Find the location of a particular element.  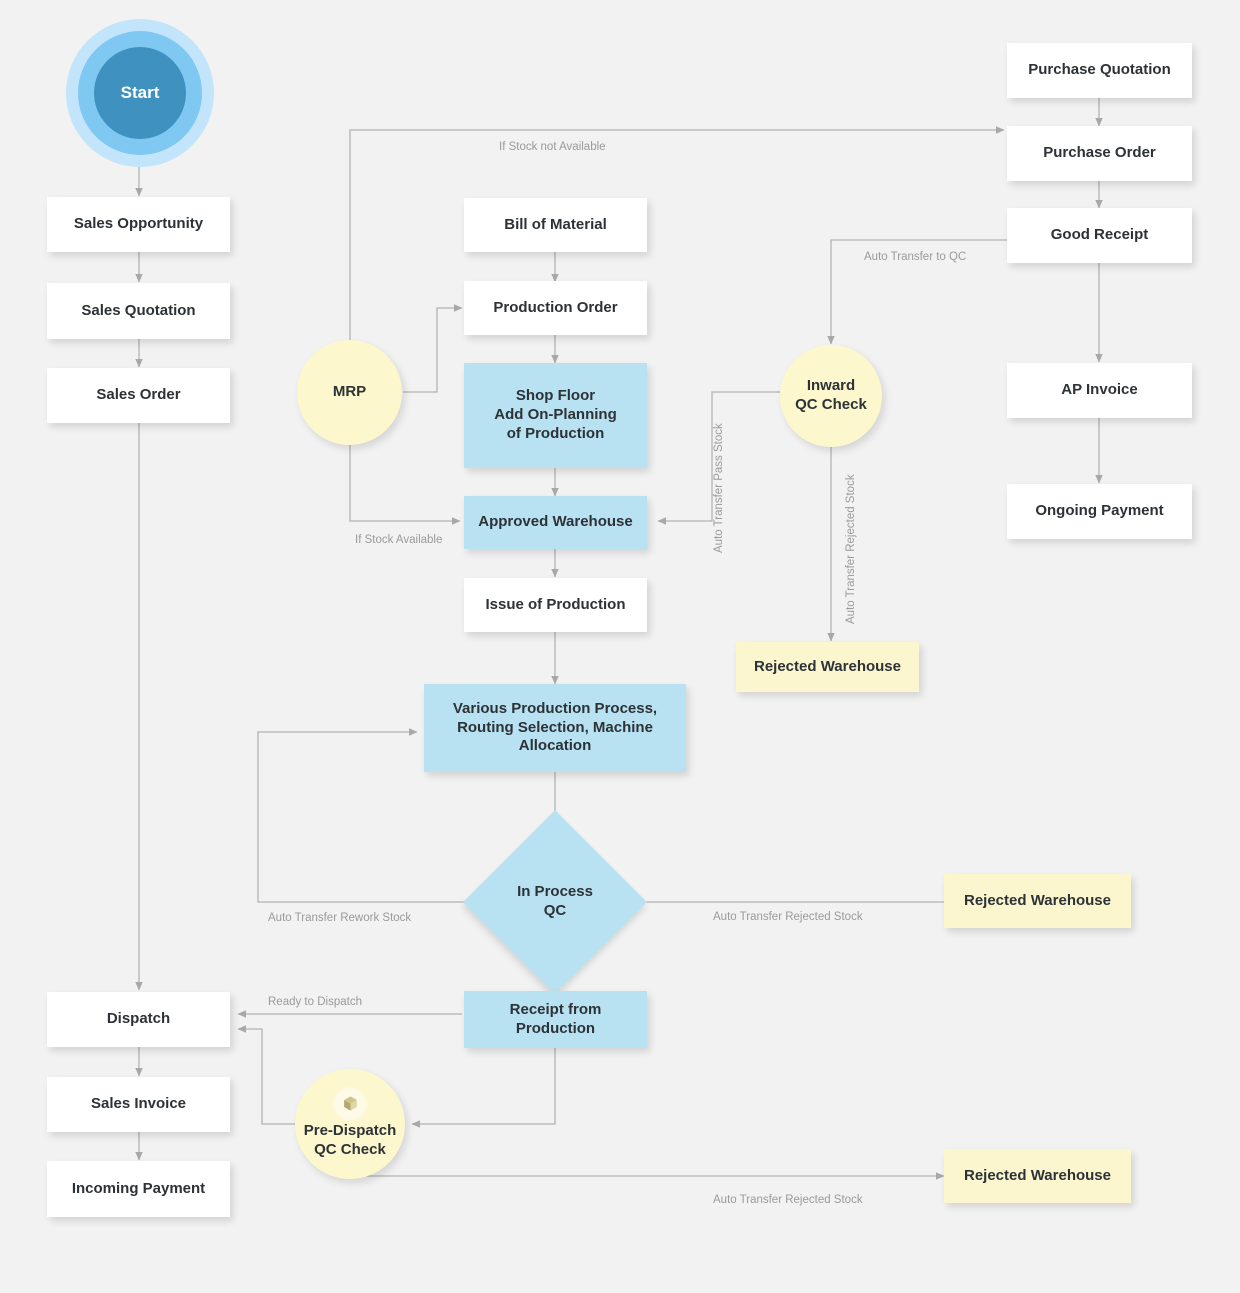

node-label: Bill of Material is located at coordinates (555, 224).